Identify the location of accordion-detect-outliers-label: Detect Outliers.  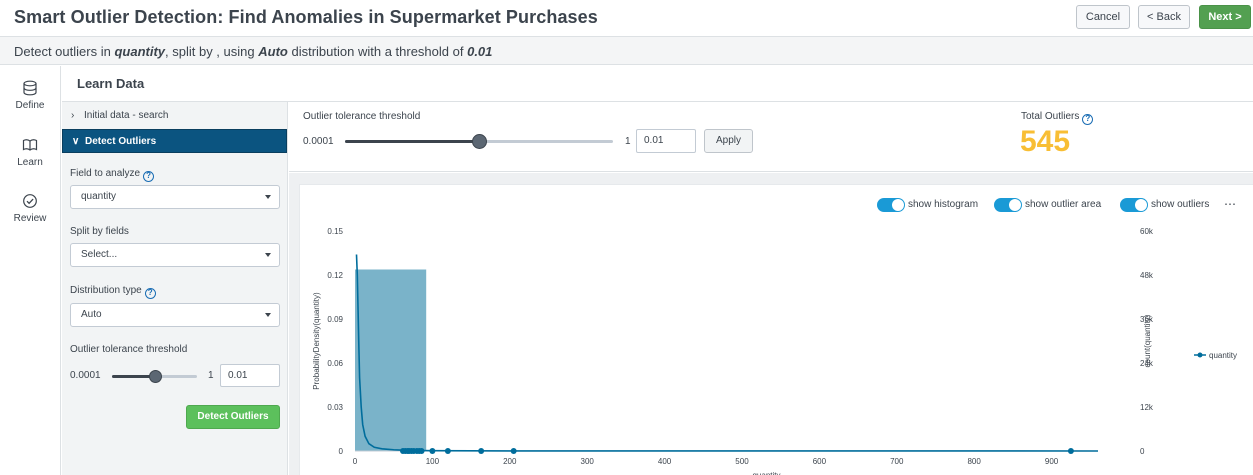
(121, 141).